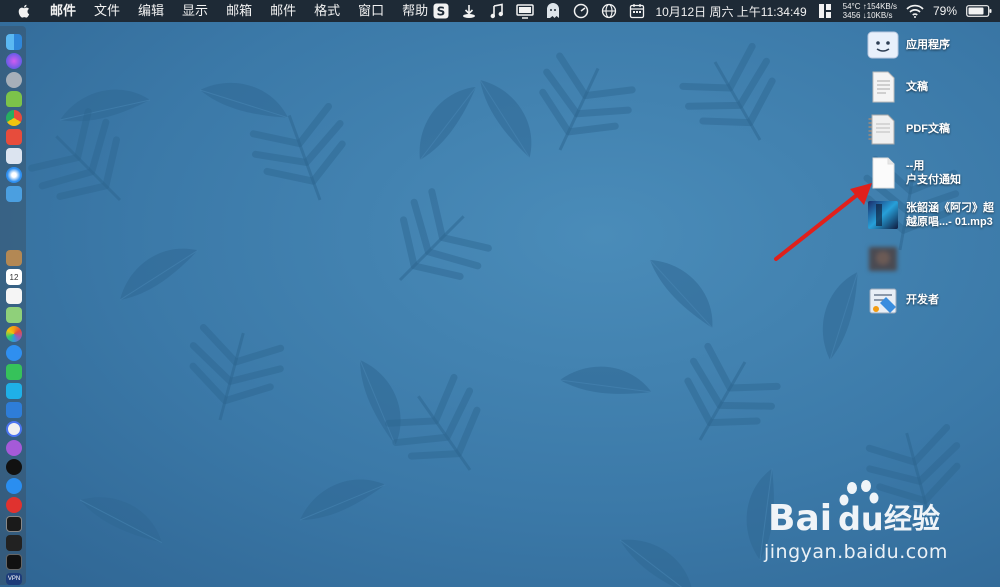  What do you see at coordinates (883, 45) in the screenshot?
I see `finder-folder-icon` at bounding box center [883, 45].